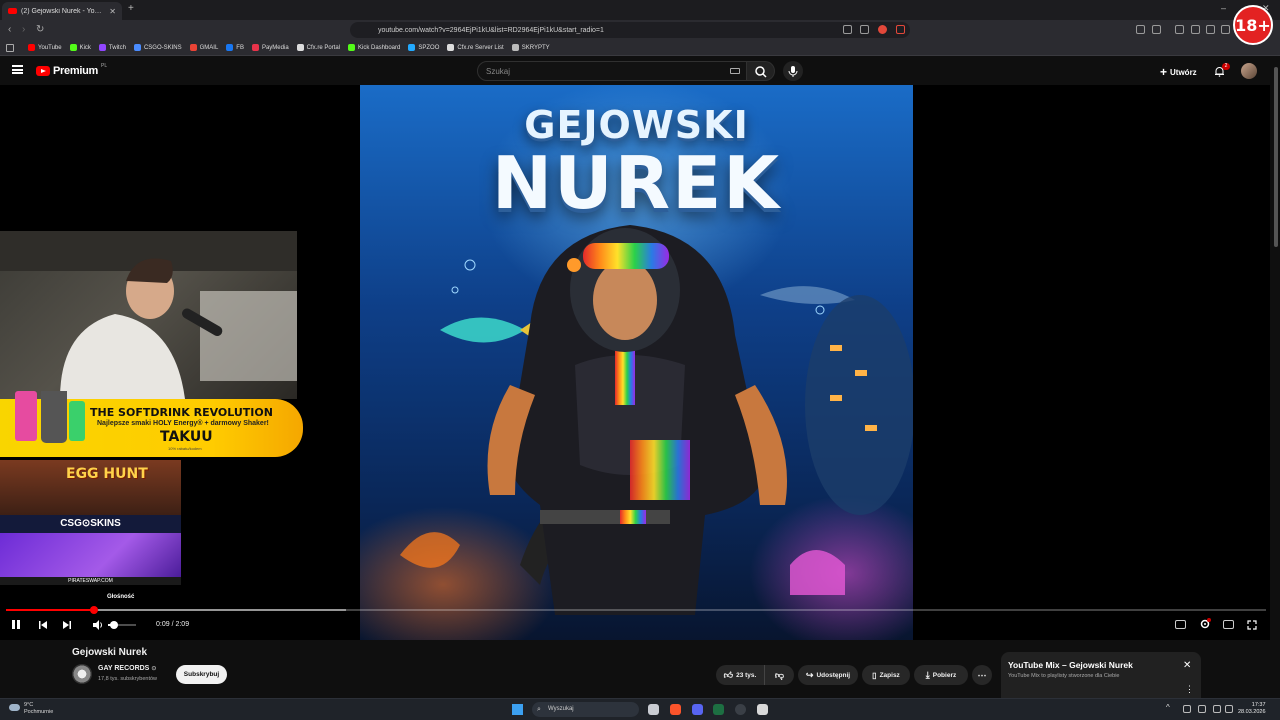  I want to click on bookmark-item: Cfx.re Portal, so click(318, 47).